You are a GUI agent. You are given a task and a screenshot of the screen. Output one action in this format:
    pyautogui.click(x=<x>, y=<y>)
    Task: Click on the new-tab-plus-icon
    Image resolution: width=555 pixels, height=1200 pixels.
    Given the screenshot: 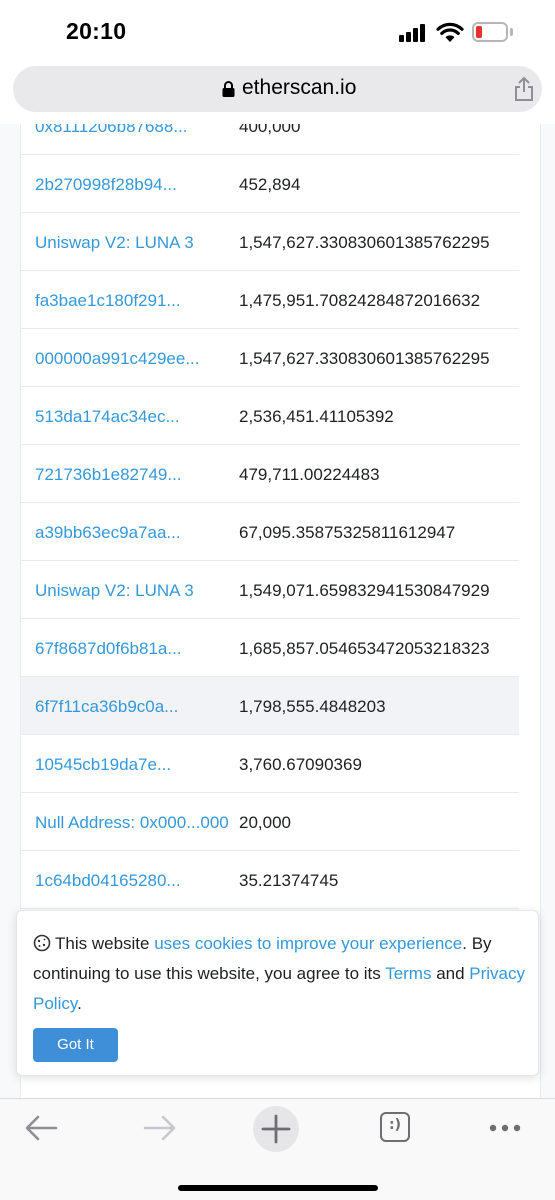 What is the action you would take?
    pyautogui.click(x=276, y=1129)
    